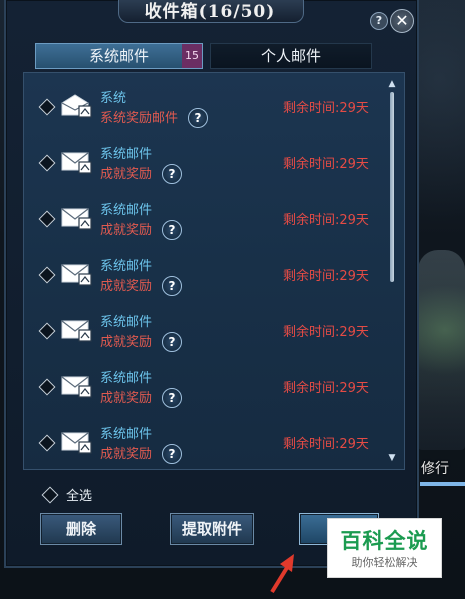 The image size is (465, 599). I want to click on window-title: 收件箱(16/50), so click(210, 12).